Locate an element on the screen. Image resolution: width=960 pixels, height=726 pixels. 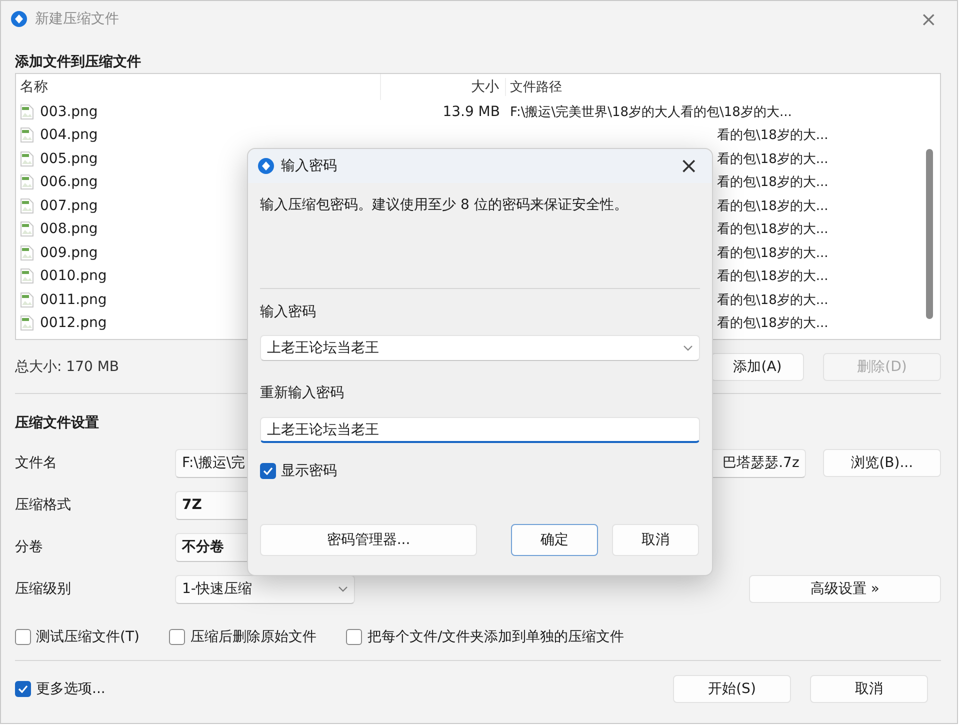
file-name: 0011.png is located at coordinates (73, 300).